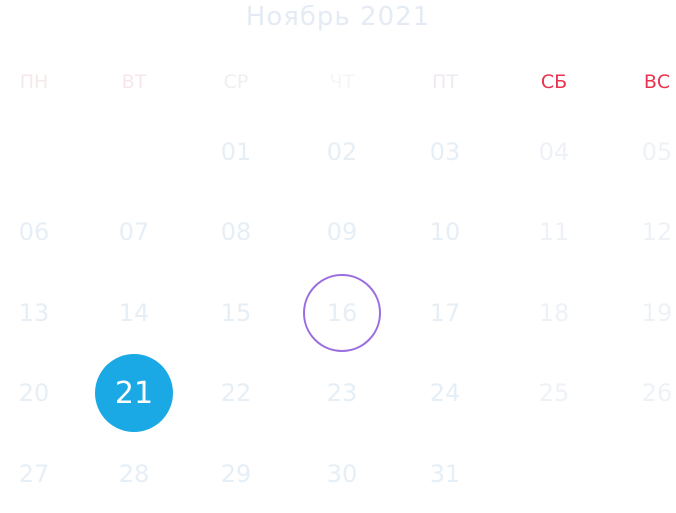 This screenshot has height=513, width=676. Describe the element at coordinates (236, 393) in the screenshot. I see `day-cell: 22` at that location.